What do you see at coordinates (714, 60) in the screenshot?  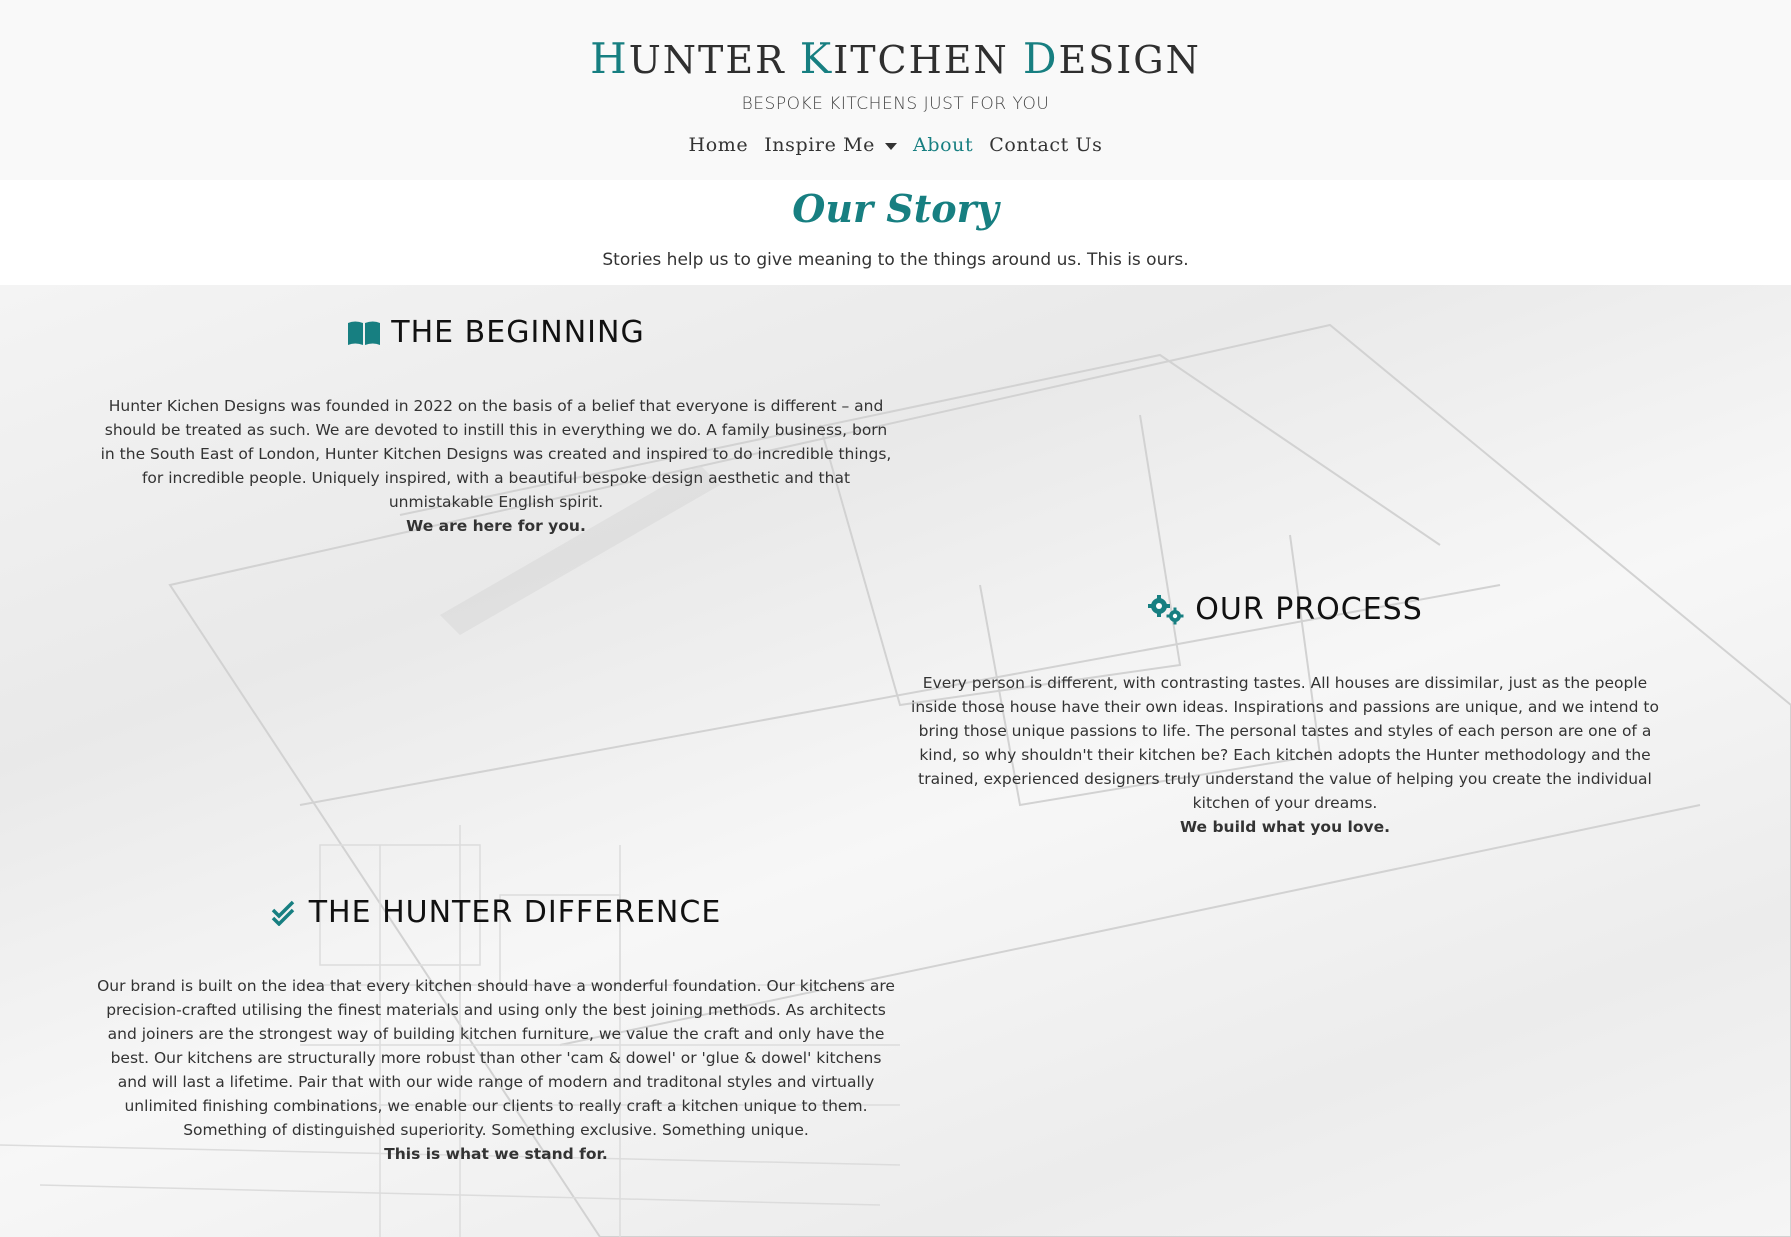 I see `logo-text: UNTER` at bounding box center [714, 60].